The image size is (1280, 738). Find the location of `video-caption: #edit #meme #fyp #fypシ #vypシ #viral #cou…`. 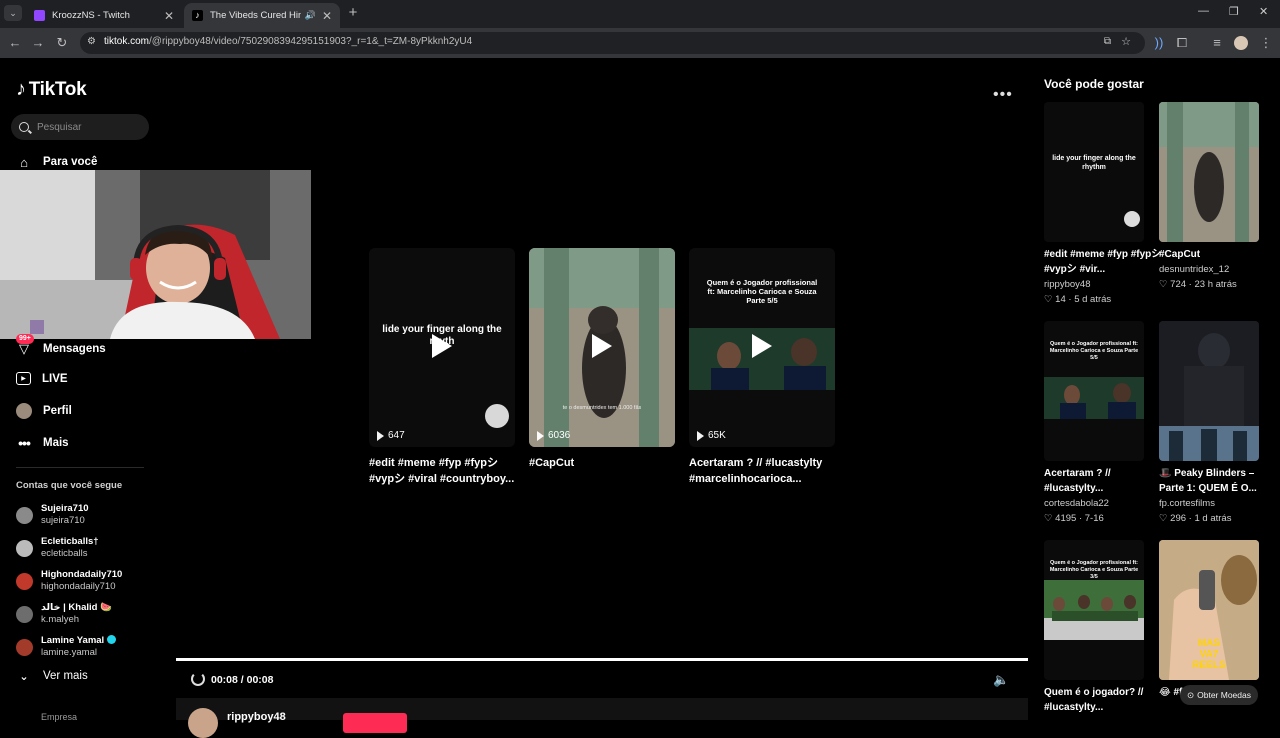

video-caption: #edit #meme #fyp #fypシ #vypシ #viral #cou… is located at coordinates (444, 471).